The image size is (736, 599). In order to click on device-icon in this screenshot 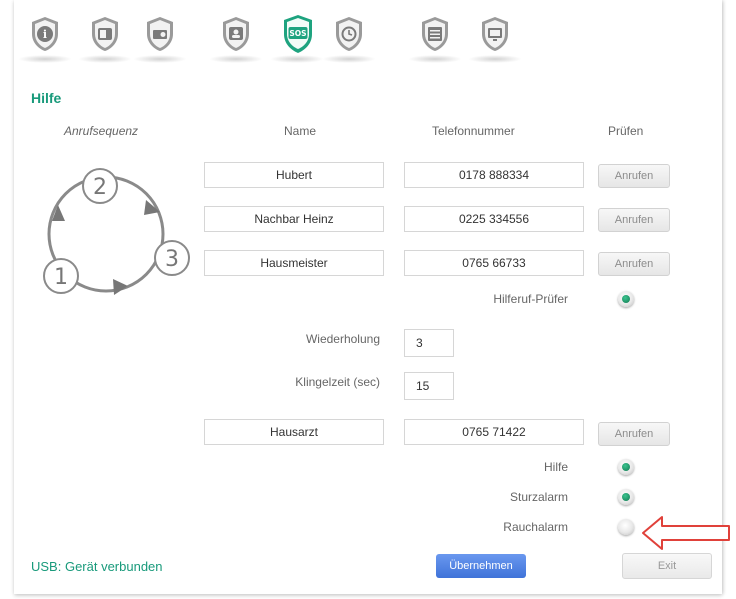, I will do `click(160, 34)`.